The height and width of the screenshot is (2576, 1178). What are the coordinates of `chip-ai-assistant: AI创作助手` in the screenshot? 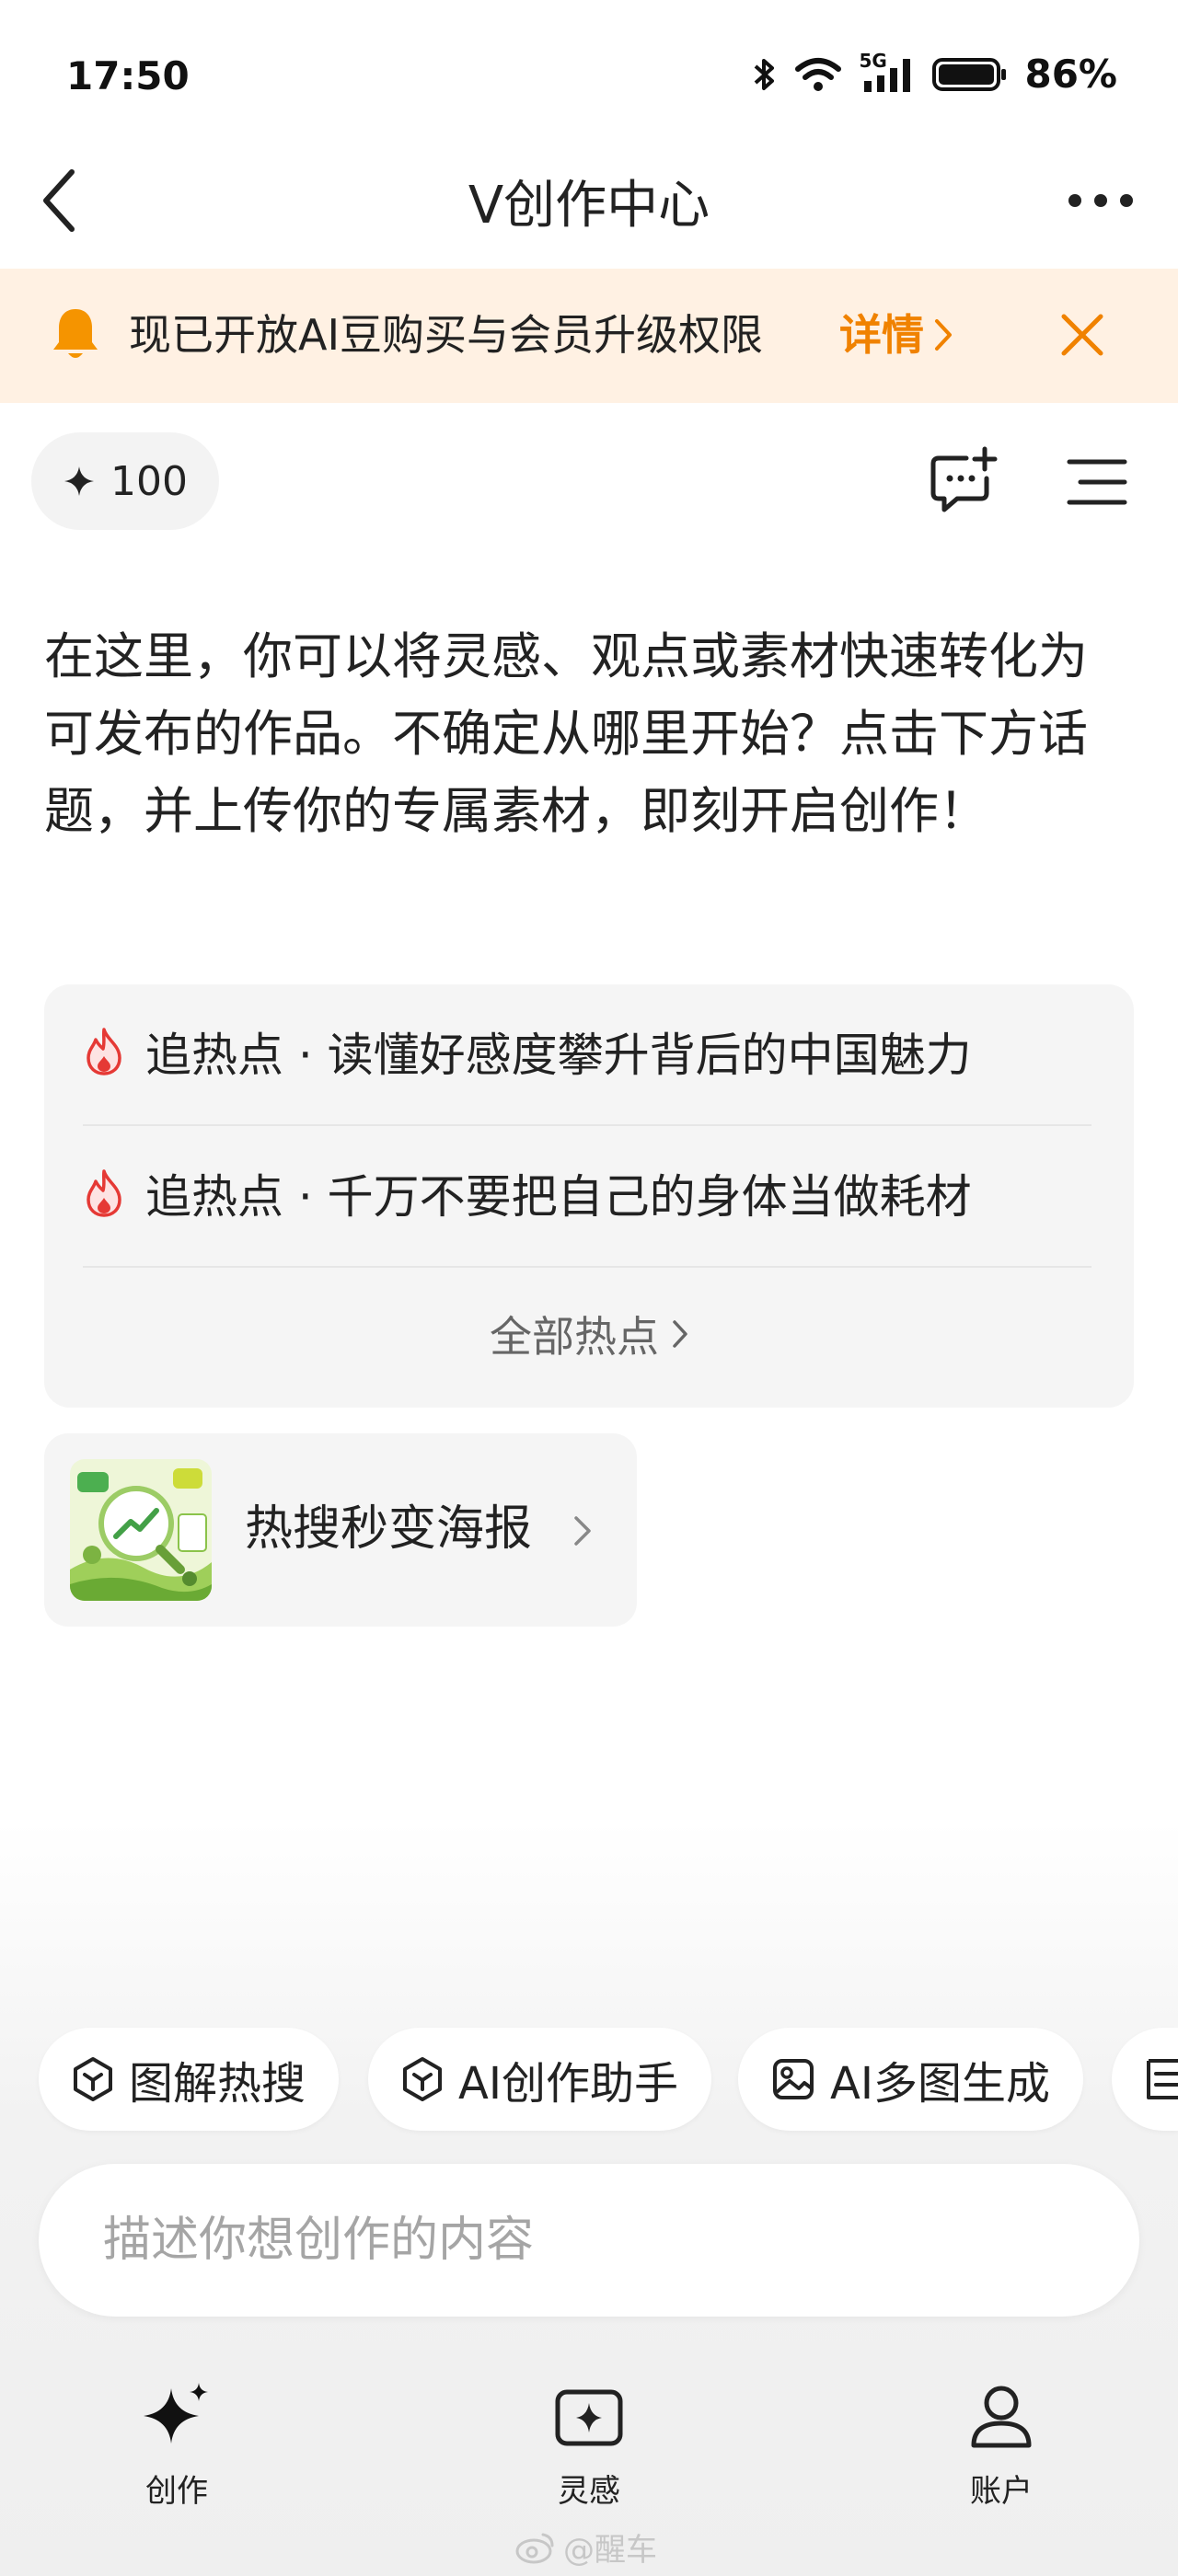 It's located at (539, 2079).